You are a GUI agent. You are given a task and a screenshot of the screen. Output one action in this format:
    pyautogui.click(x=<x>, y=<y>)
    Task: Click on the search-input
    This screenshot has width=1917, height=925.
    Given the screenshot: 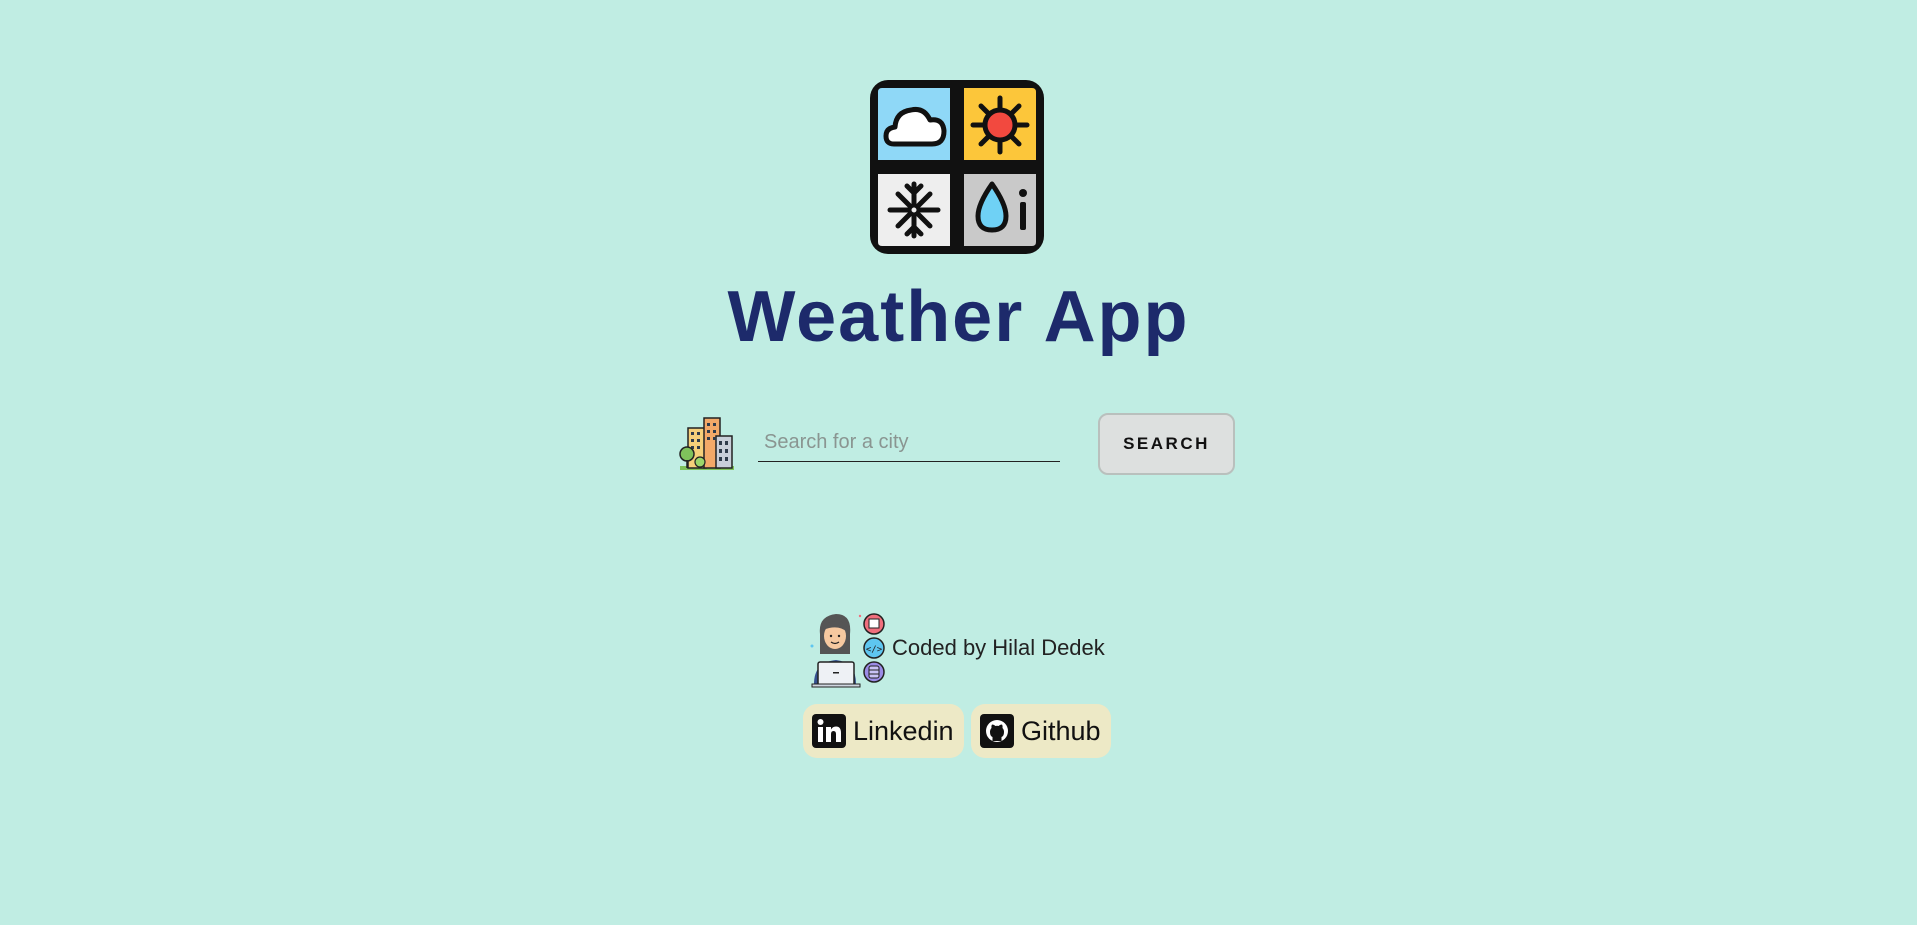 What is the action you would take?
    pyautogui.click(x=909, y=443)
    